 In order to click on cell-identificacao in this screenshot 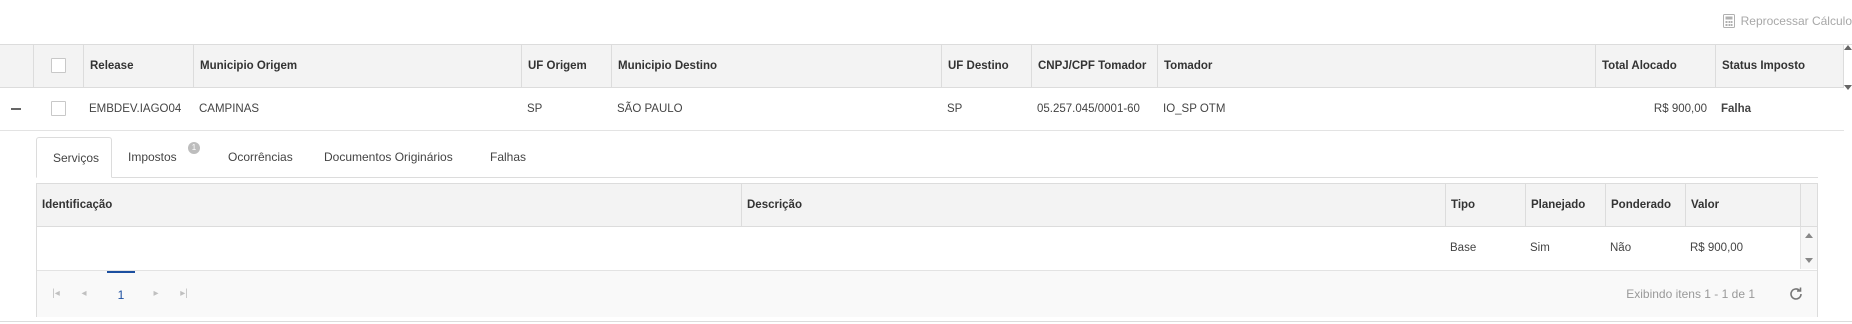, I will do `click(389, 248)`.